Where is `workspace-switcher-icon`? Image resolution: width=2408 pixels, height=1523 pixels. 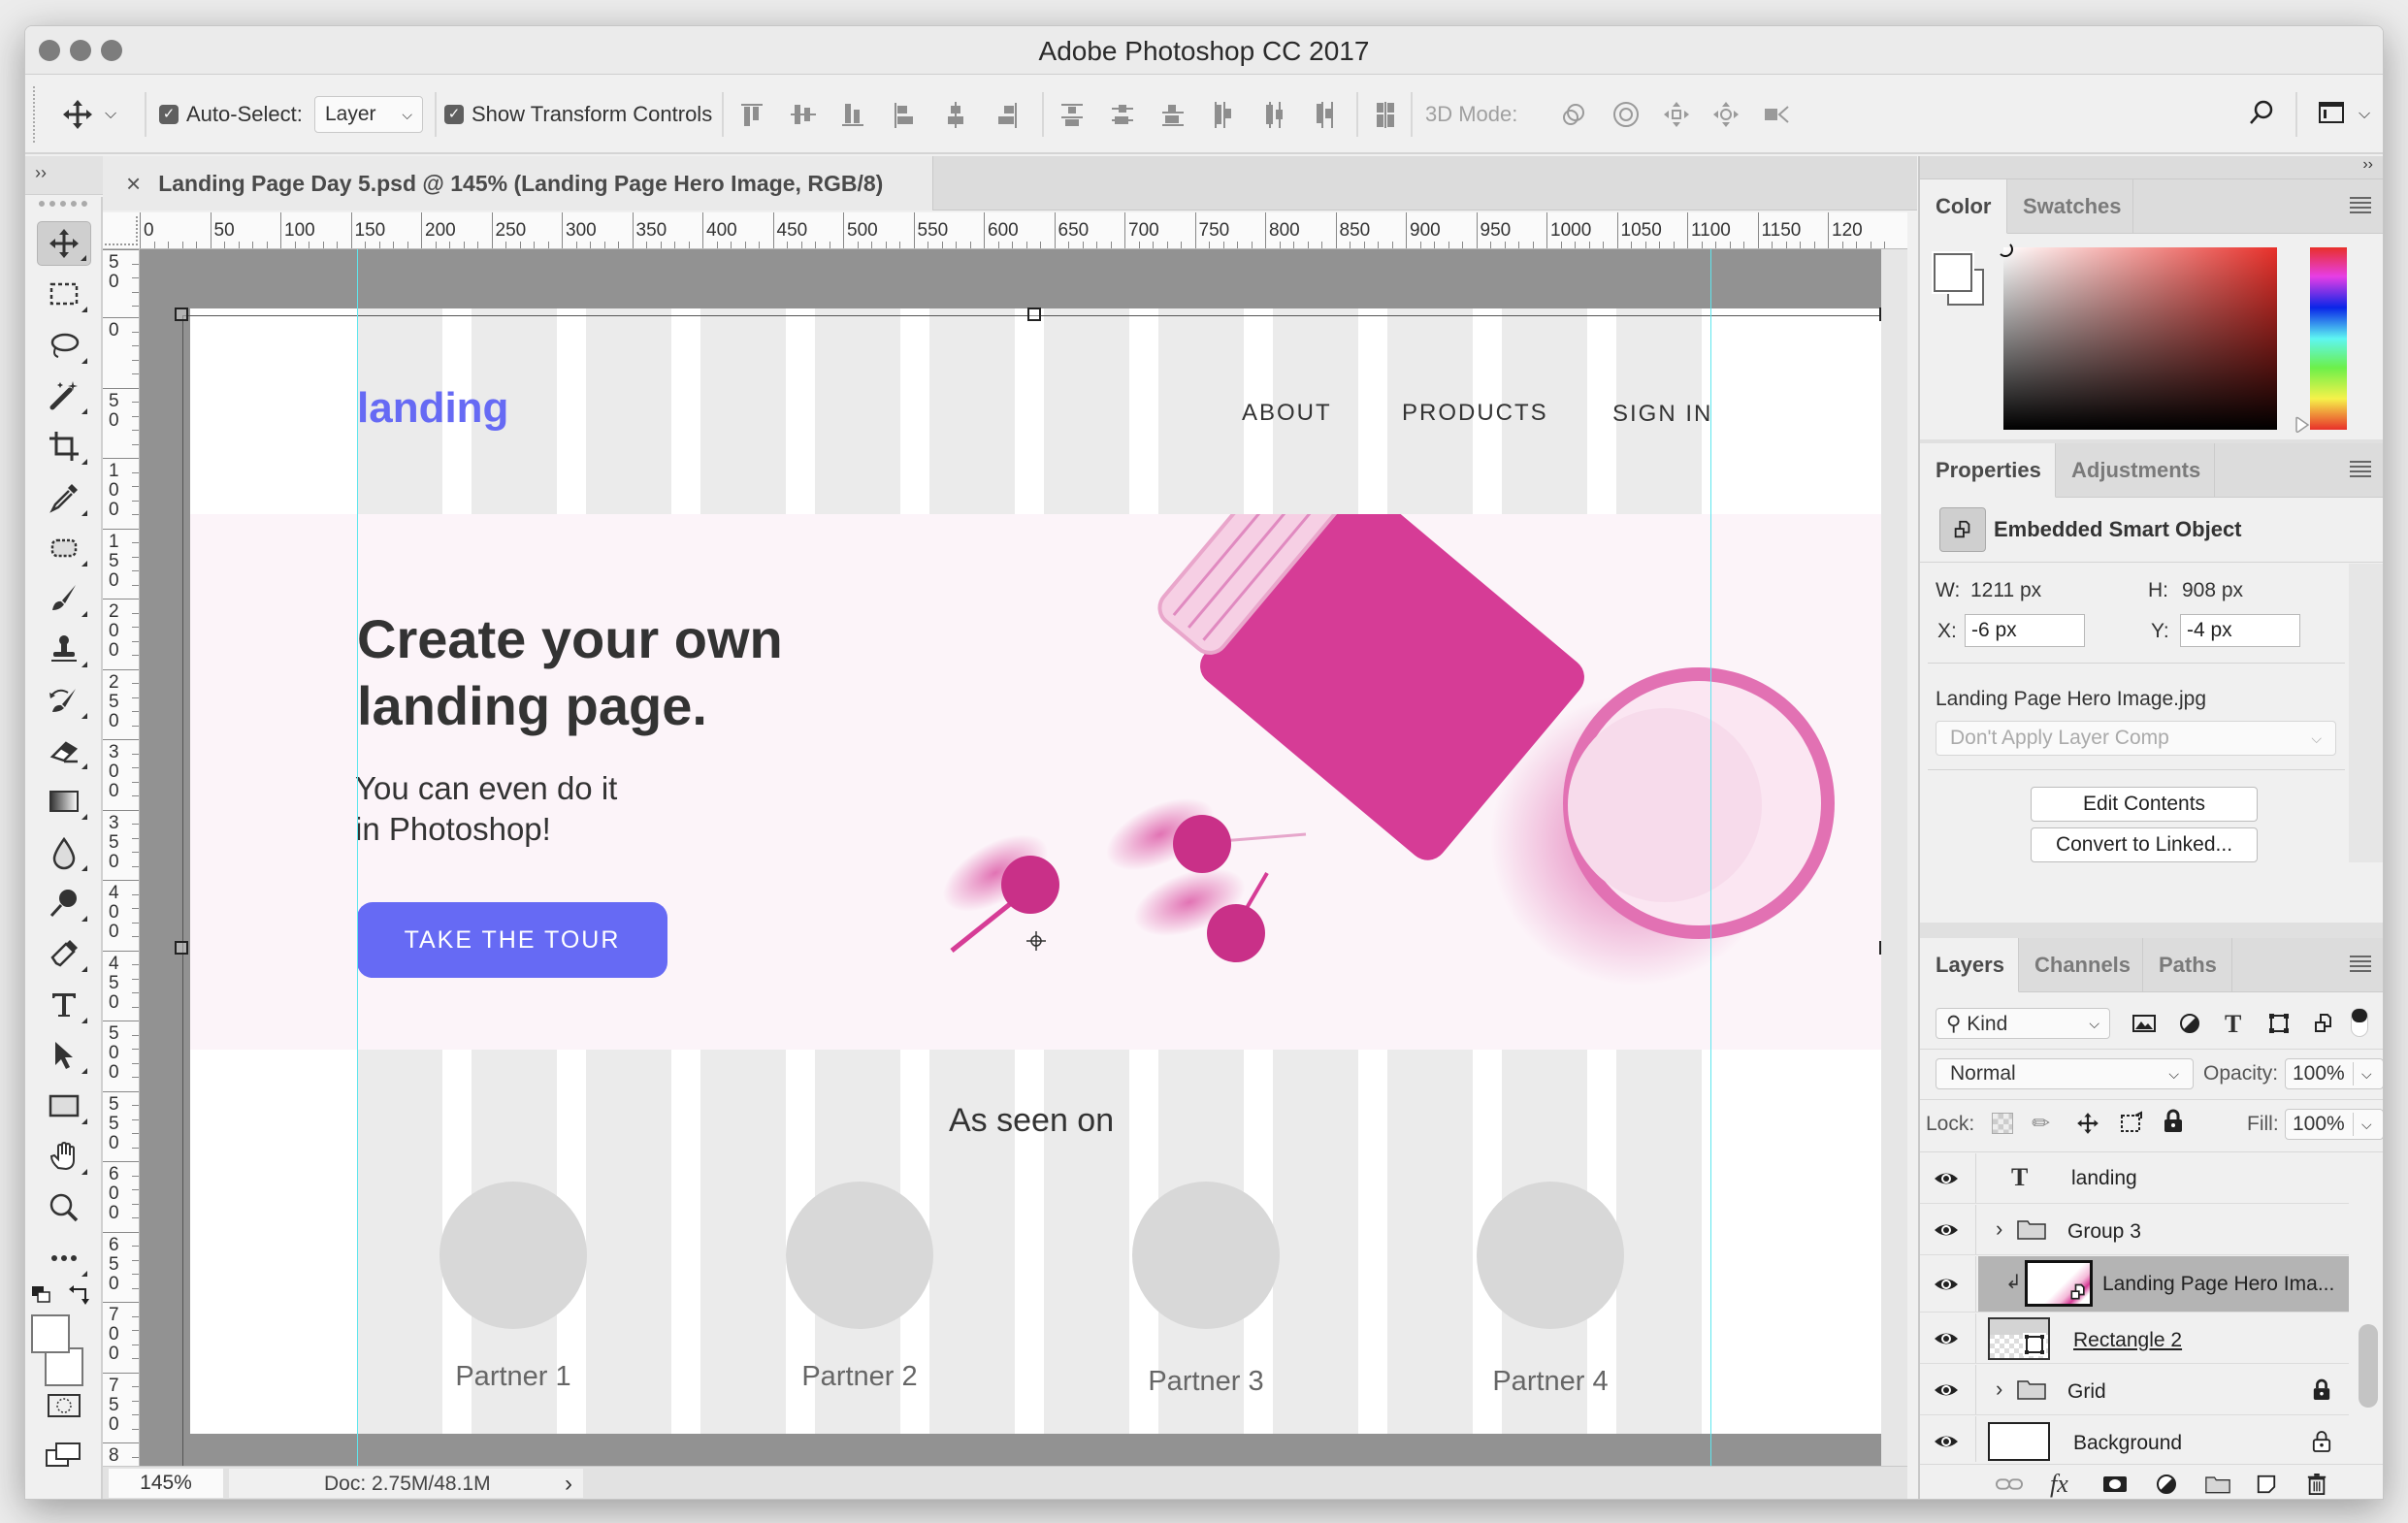 workspace-switcher-icon is located at coordinates (2334, 112).